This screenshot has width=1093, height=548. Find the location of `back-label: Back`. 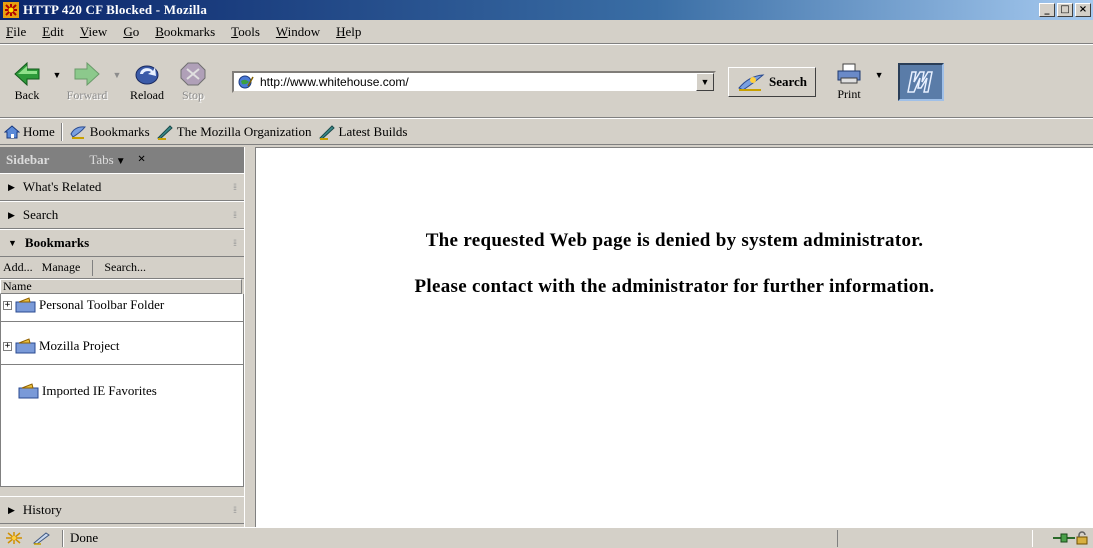

back-label: Back is located at coordinates (27, 94).